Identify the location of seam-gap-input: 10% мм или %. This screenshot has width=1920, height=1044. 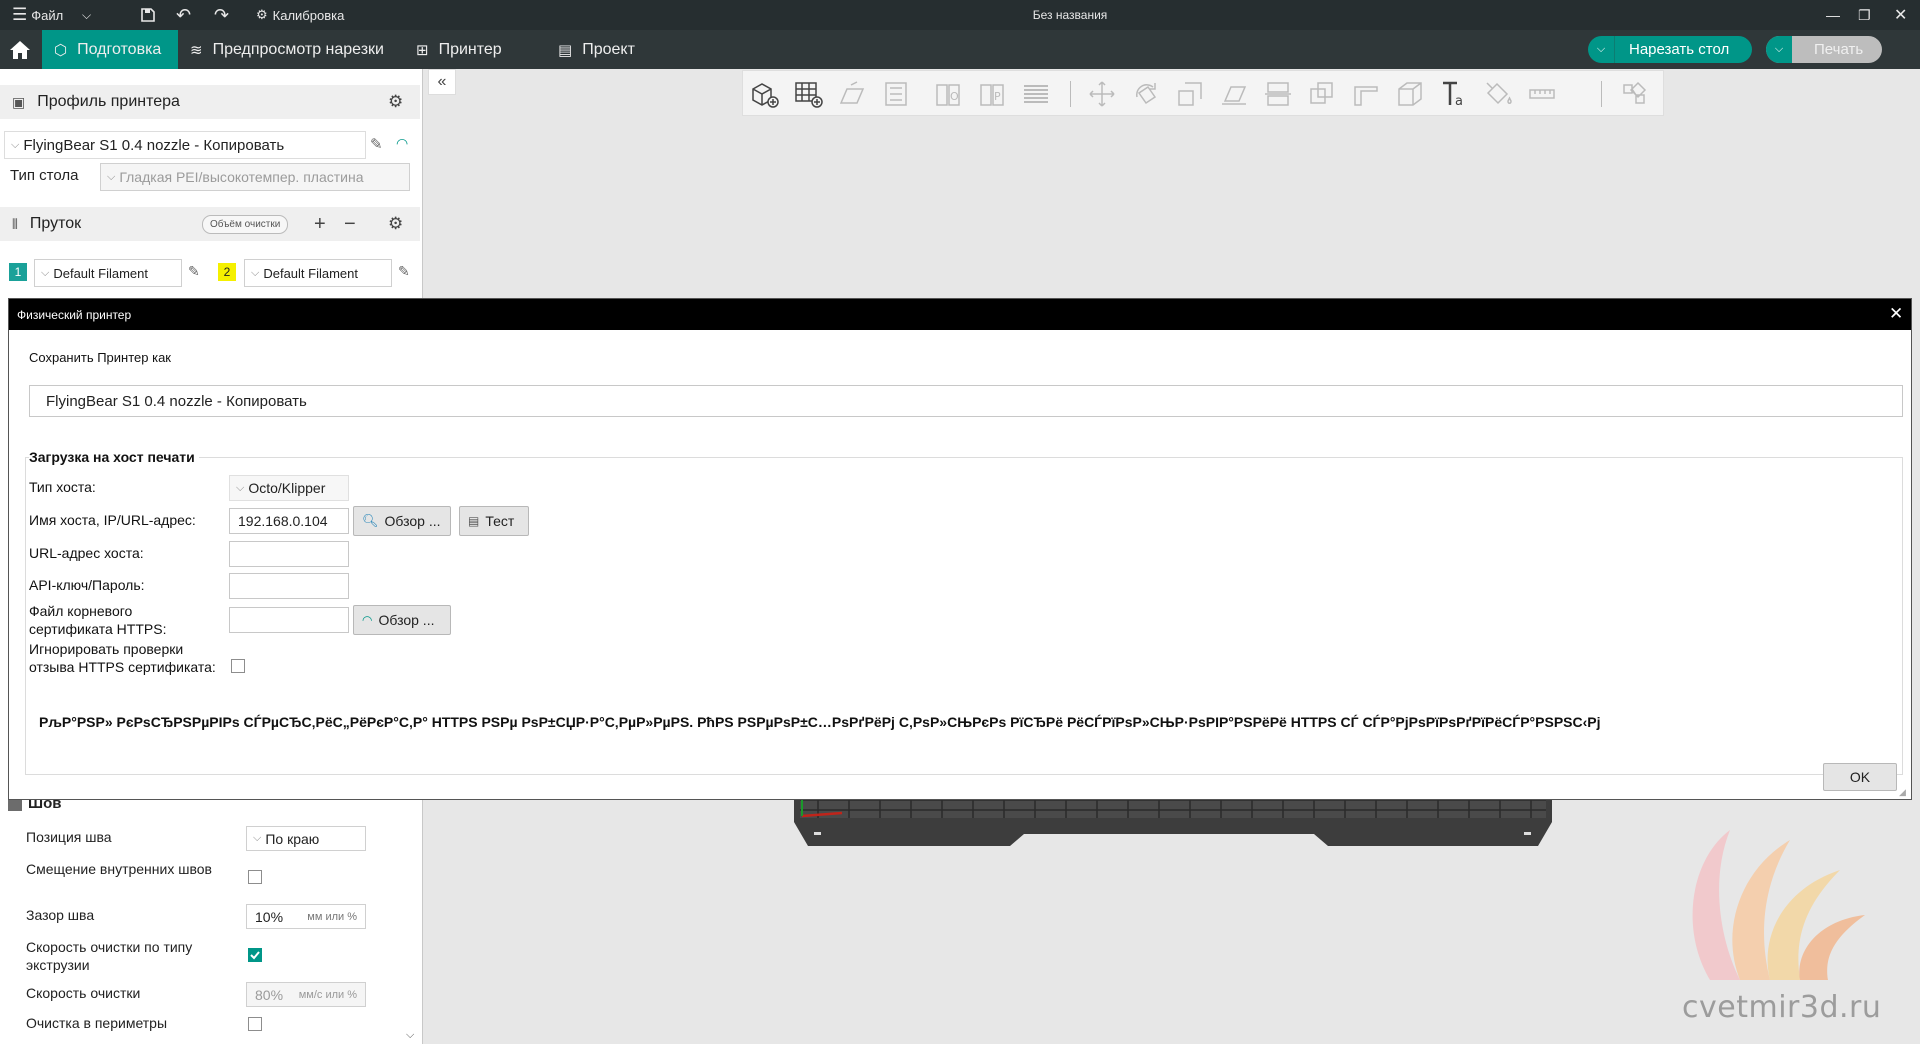
(306, 916).